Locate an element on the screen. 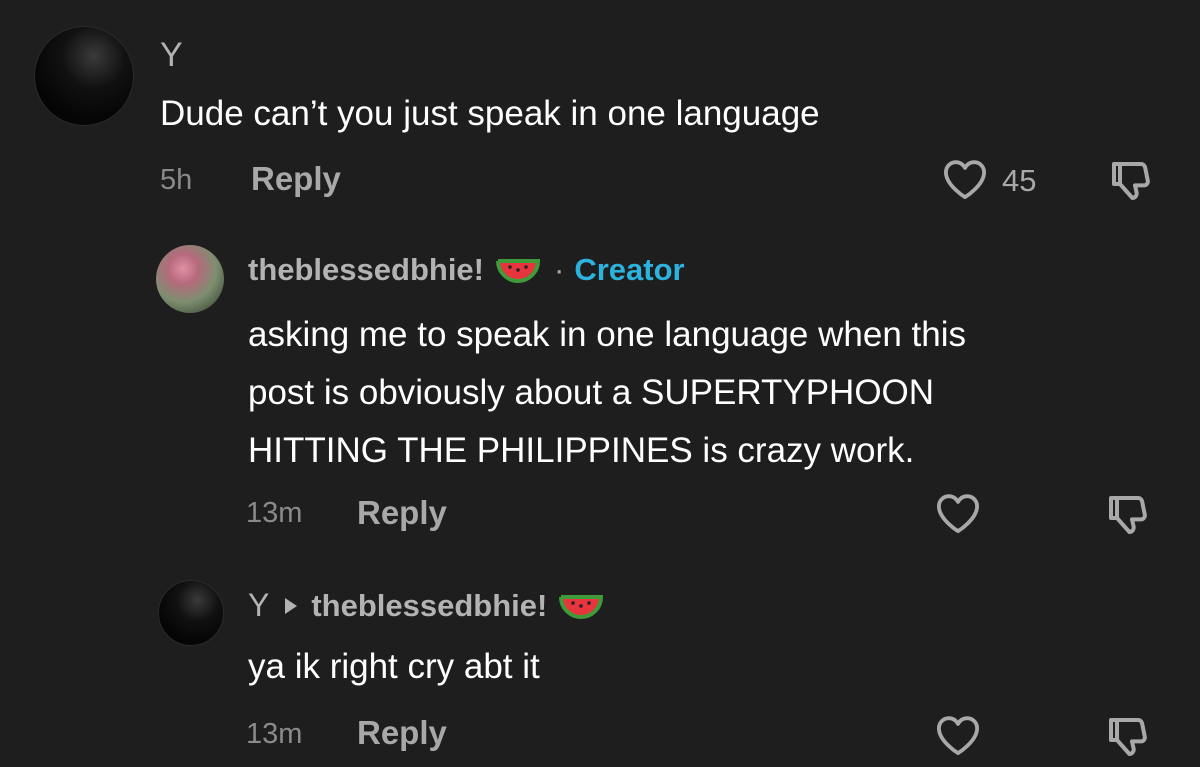 This screenshot has height=767, width=1200. reply-to-username: theblessedbhie! is located at coordinates (429, 606).